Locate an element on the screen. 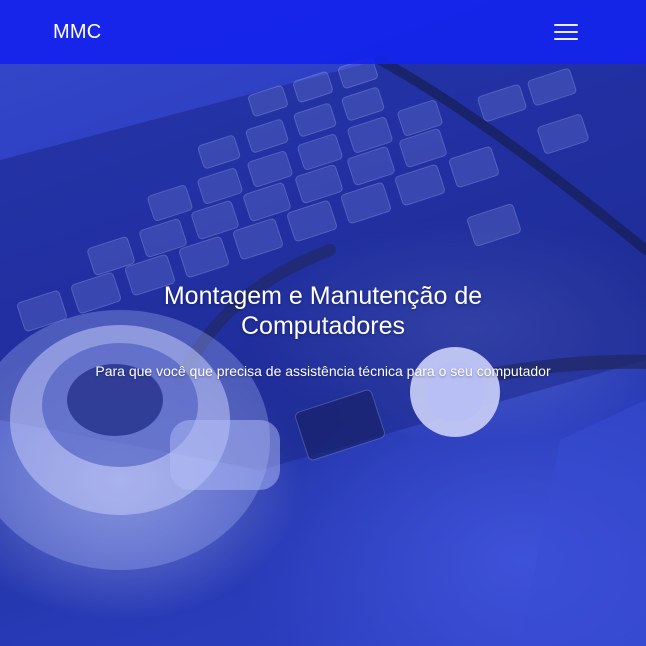 This screenshot has width=646, height=646. brand-logo-link: MMC is located at coordinates (77, 32).